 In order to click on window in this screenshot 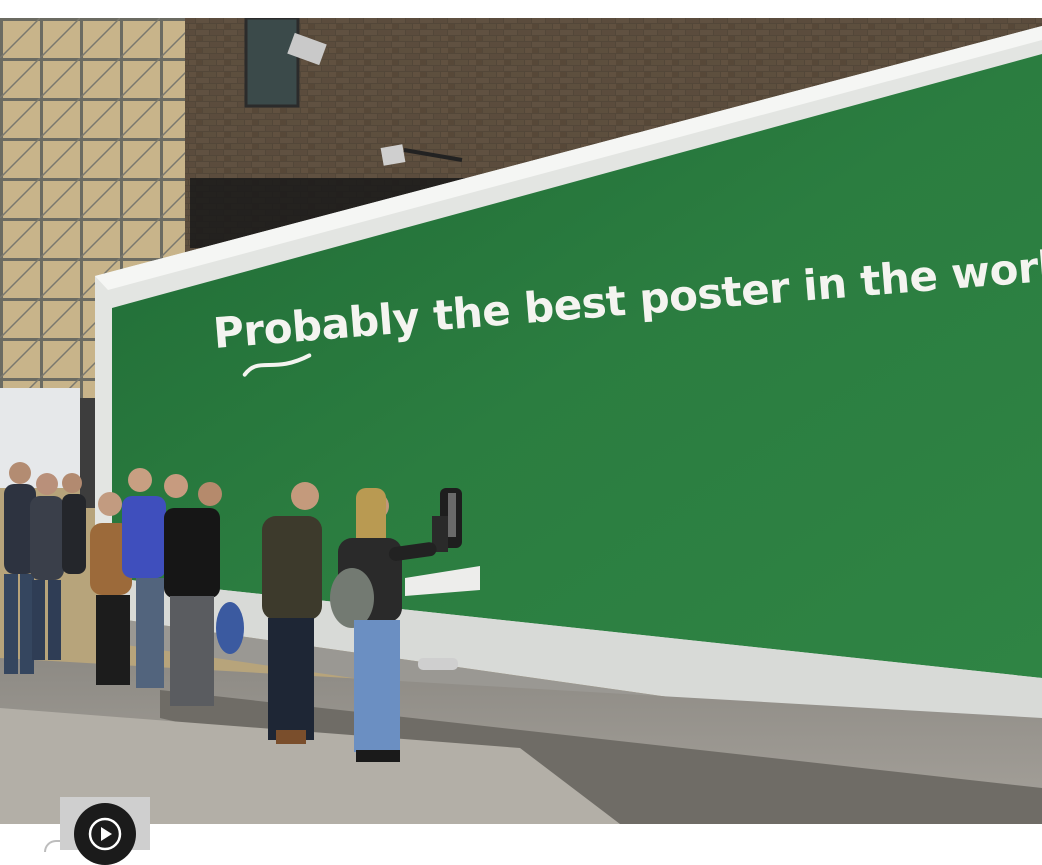, I will do `click(272, 63)`.